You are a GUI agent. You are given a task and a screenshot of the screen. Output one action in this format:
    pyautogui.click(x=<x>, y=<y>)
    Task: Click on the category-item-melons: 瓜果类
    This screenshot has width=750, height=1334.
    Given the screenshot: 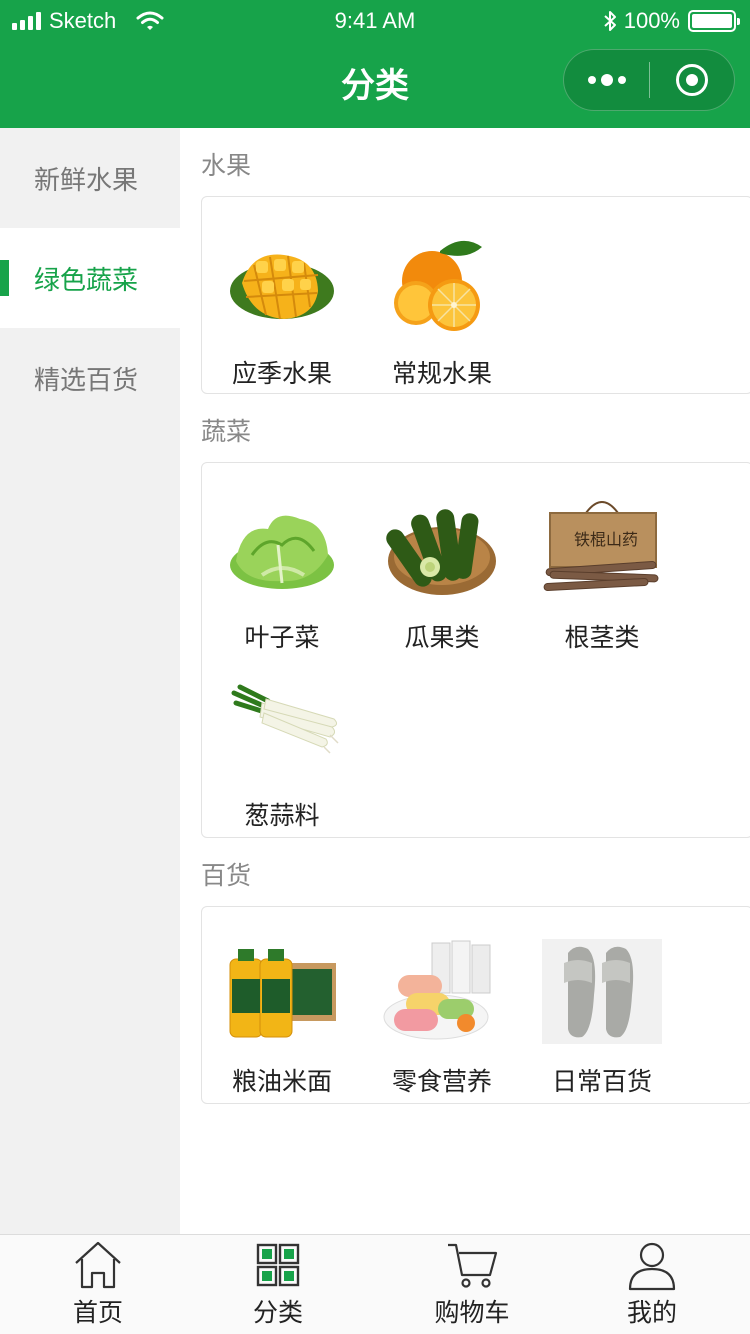 What is the action you would take?
    pyautogui.click(x=442, y=574)
    